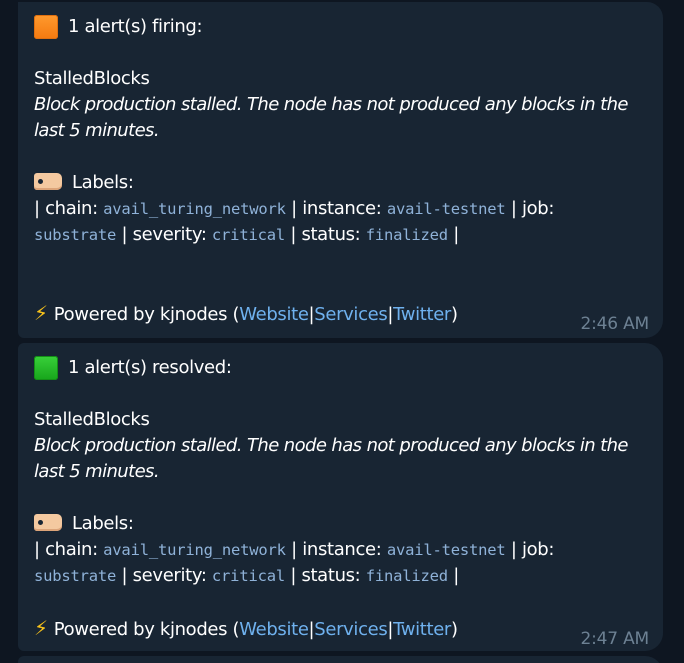 This screenshot has width=684, height=663. I want to click on alert-header: 1 alert(s) resolved:, so click(340, 368).